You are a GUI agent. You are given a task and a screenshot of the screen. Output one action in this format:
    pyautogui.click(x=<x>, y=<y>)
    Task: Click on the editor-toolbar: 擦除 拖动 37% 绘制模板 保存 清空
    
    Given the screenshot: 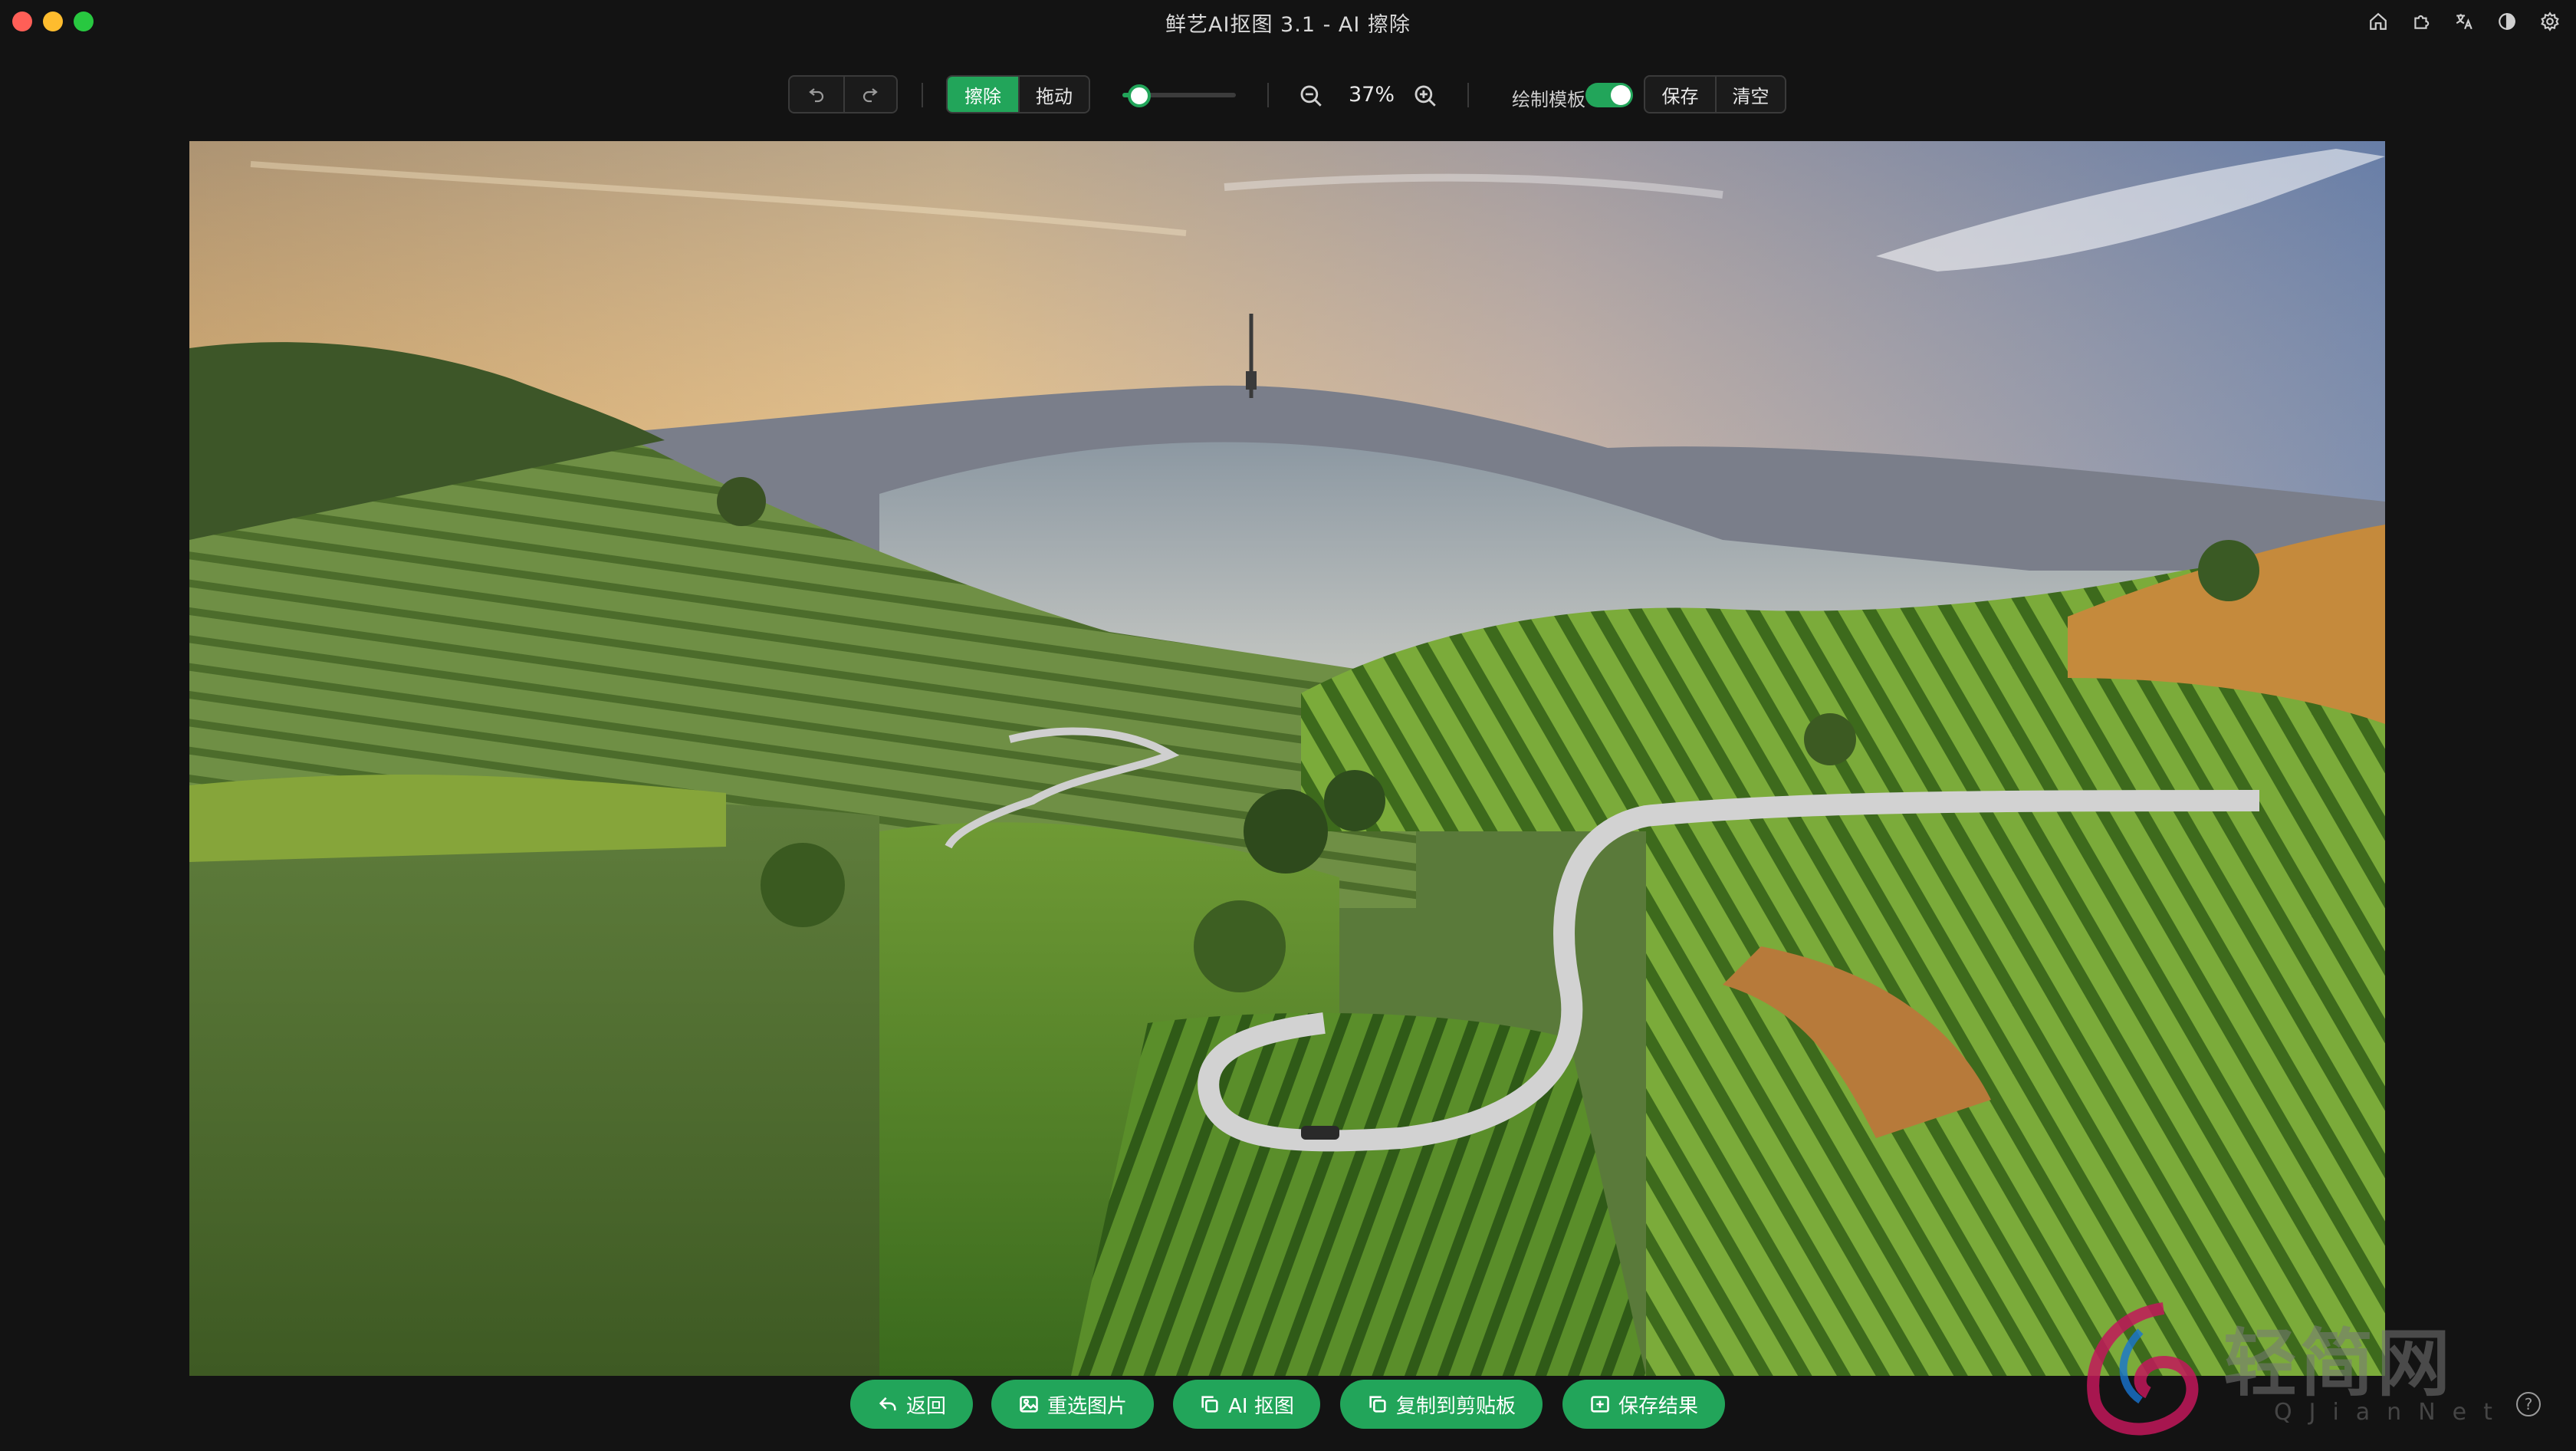 What is the action you would take?
    pyautogui.click(x=1288, y=95)
    